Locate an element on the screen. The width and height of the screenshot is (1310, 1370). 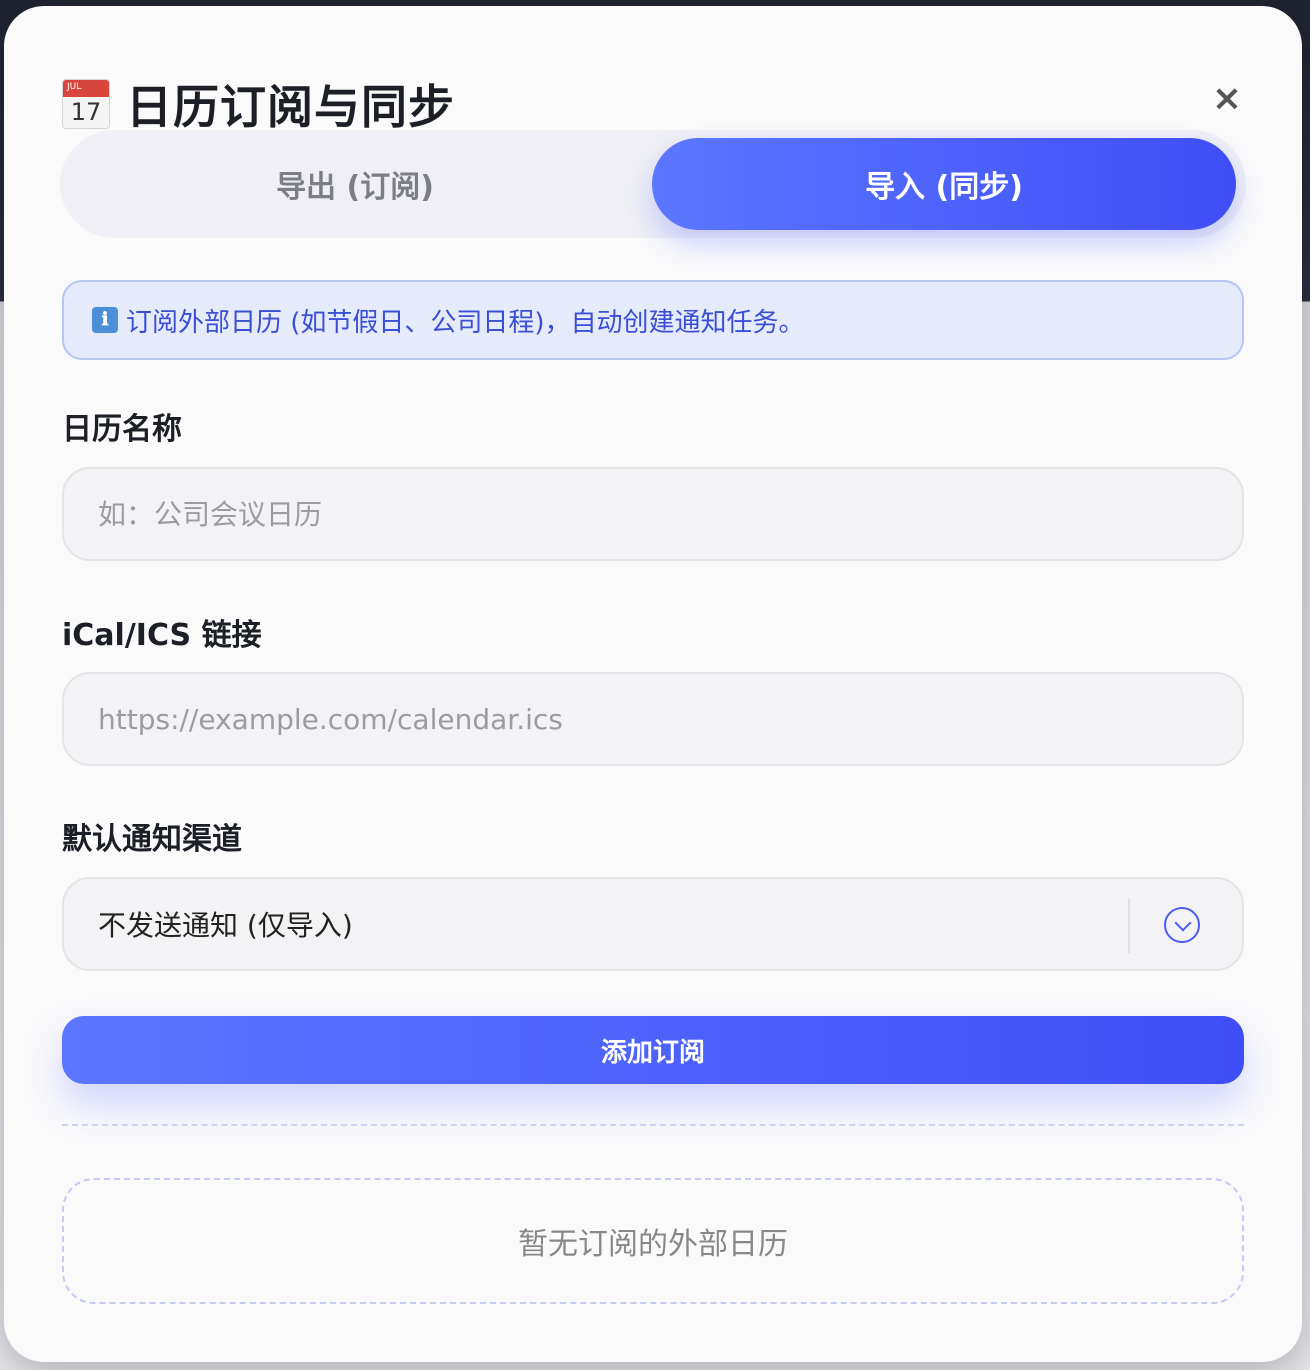
dialog-header: JUL 17 日历订阅与同步 is located at coordinates (258, 104).